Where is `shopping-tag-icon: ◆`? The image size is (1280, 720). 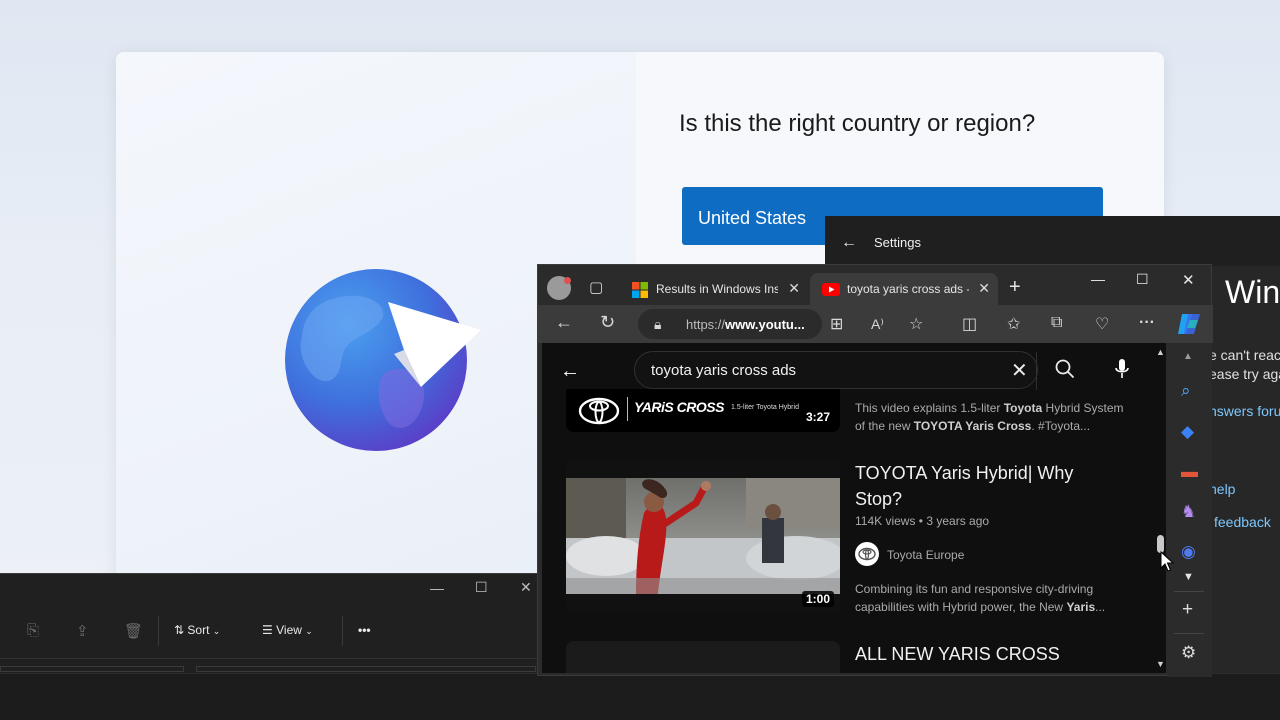 shopping-tag-icon: ◆ is located at coordinates (1187, 432).